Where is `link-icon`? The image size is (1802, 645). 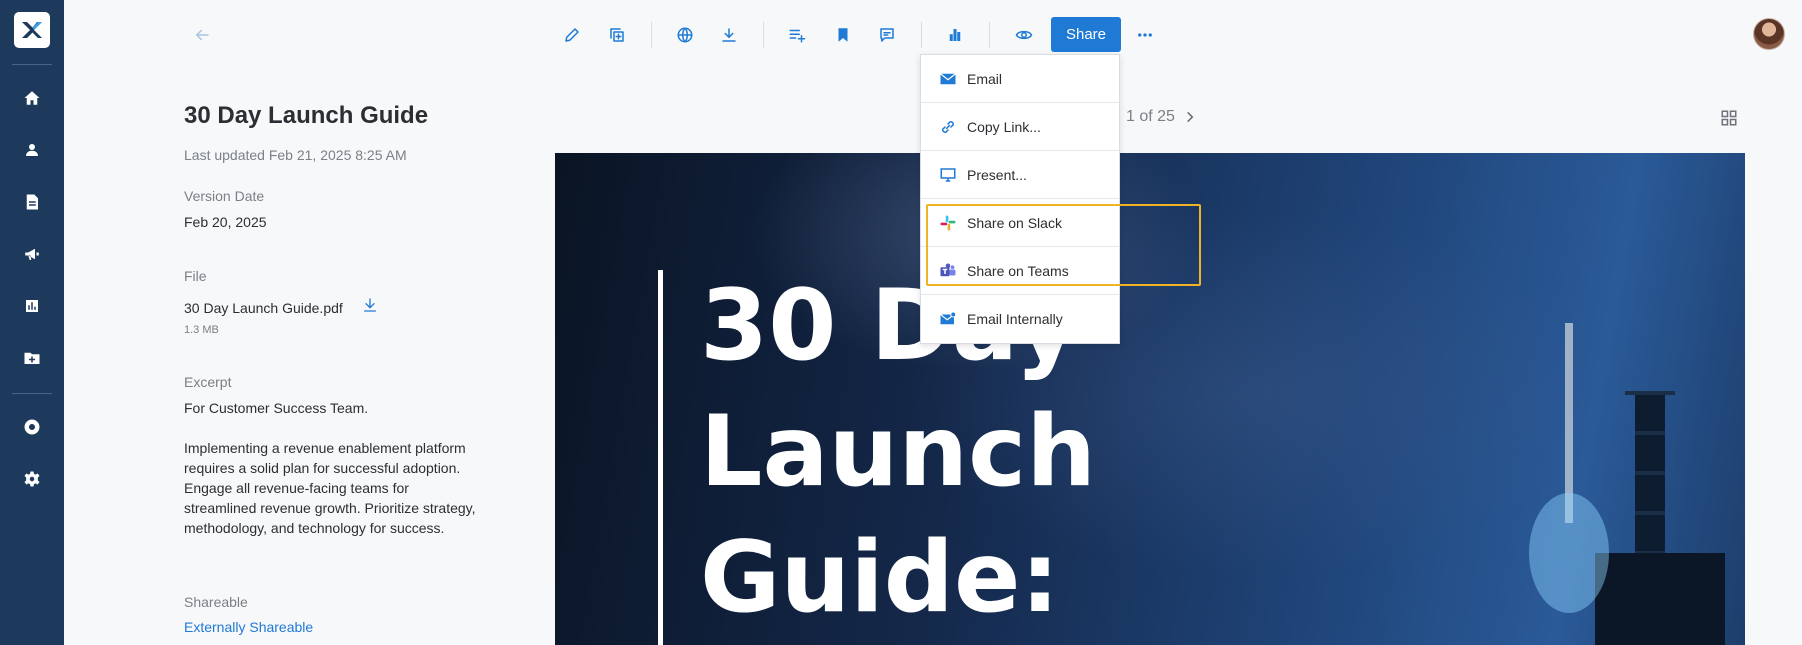 link-icon is located at coordinates (948, 126).